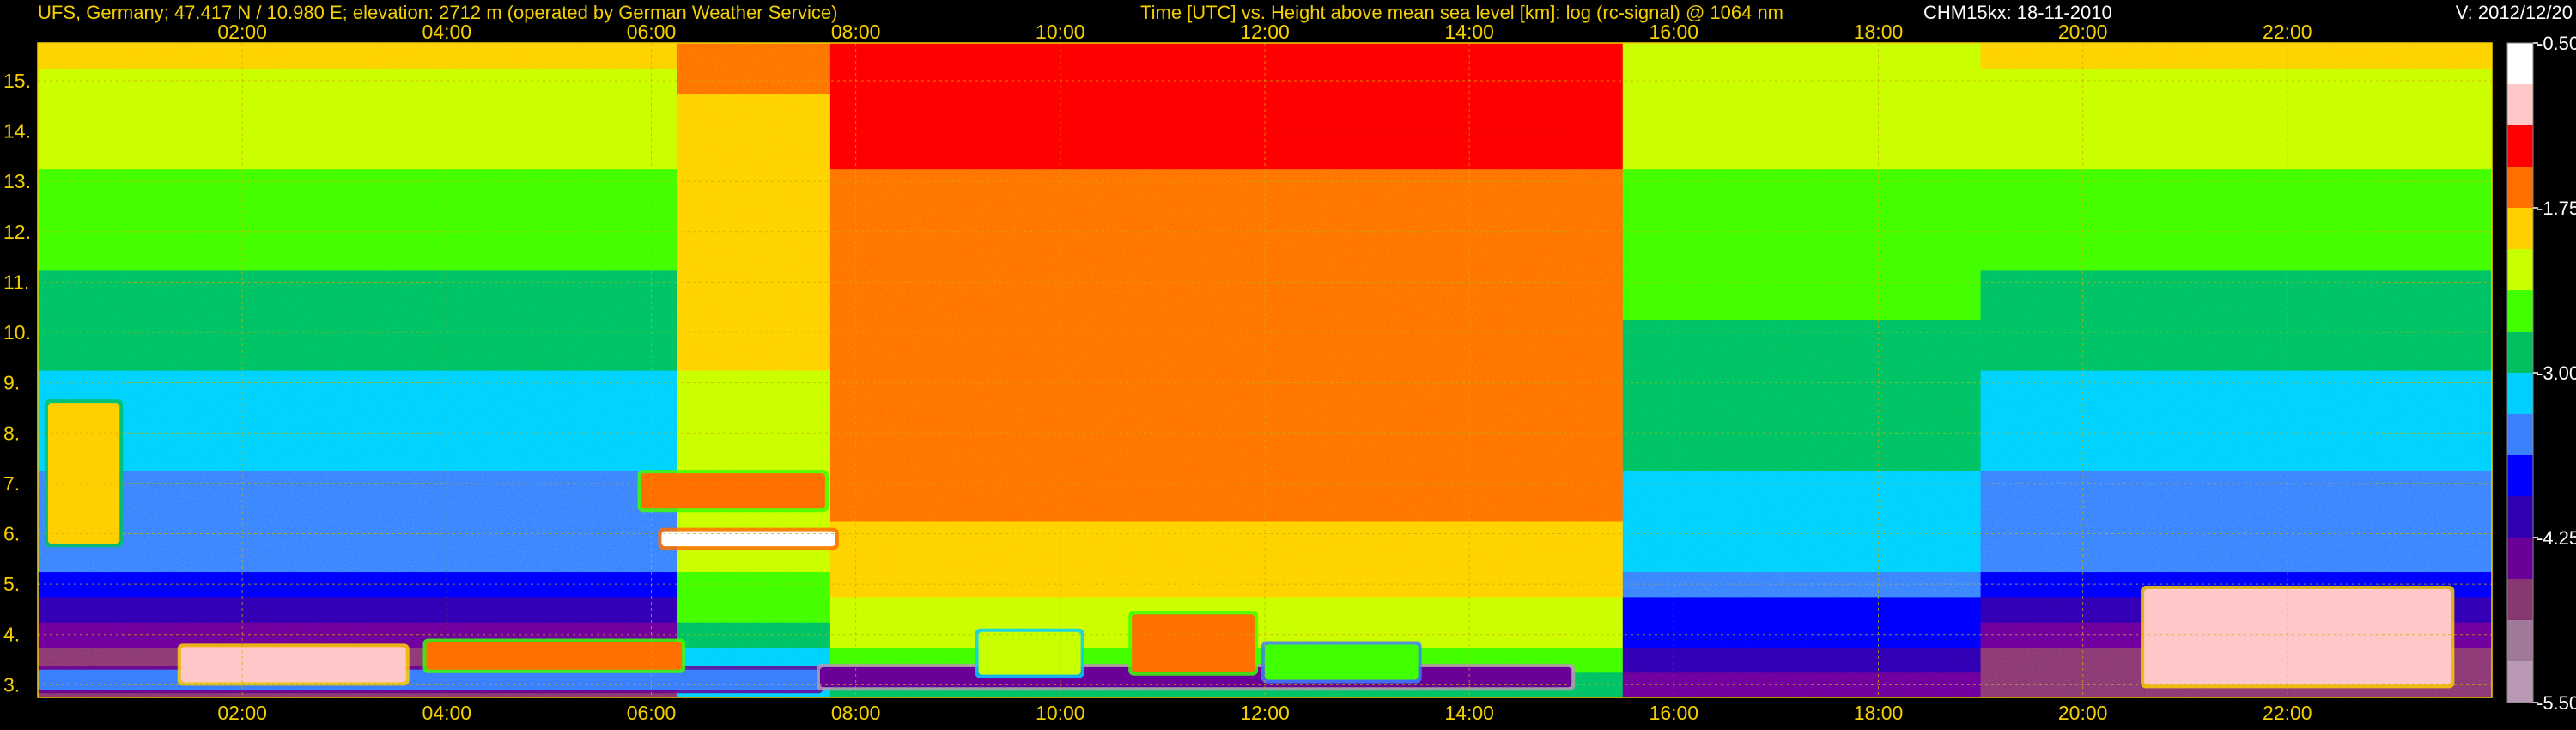 The width and height of the screenshot is (2576, 730). I want to click on y-tick-label: 12., so click(17, 232).